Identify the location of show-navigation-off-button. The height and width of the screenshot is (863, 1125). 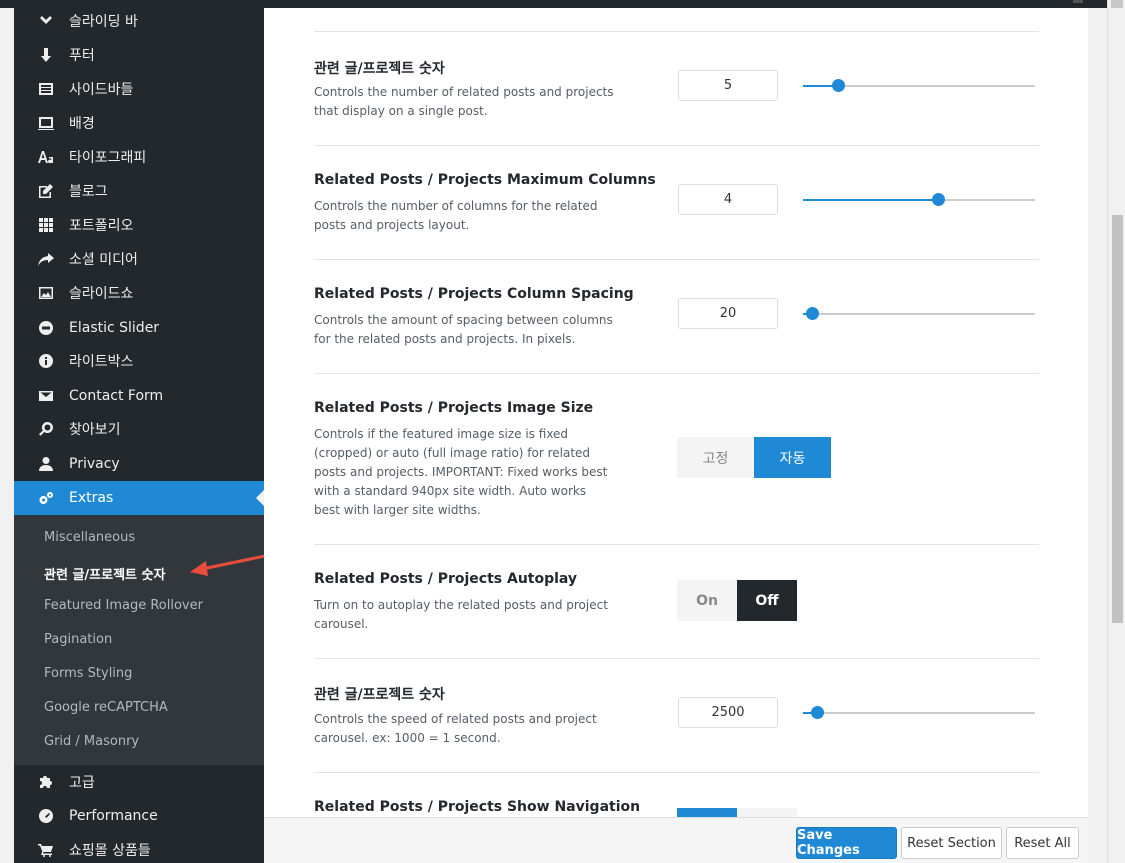
(767, 812).